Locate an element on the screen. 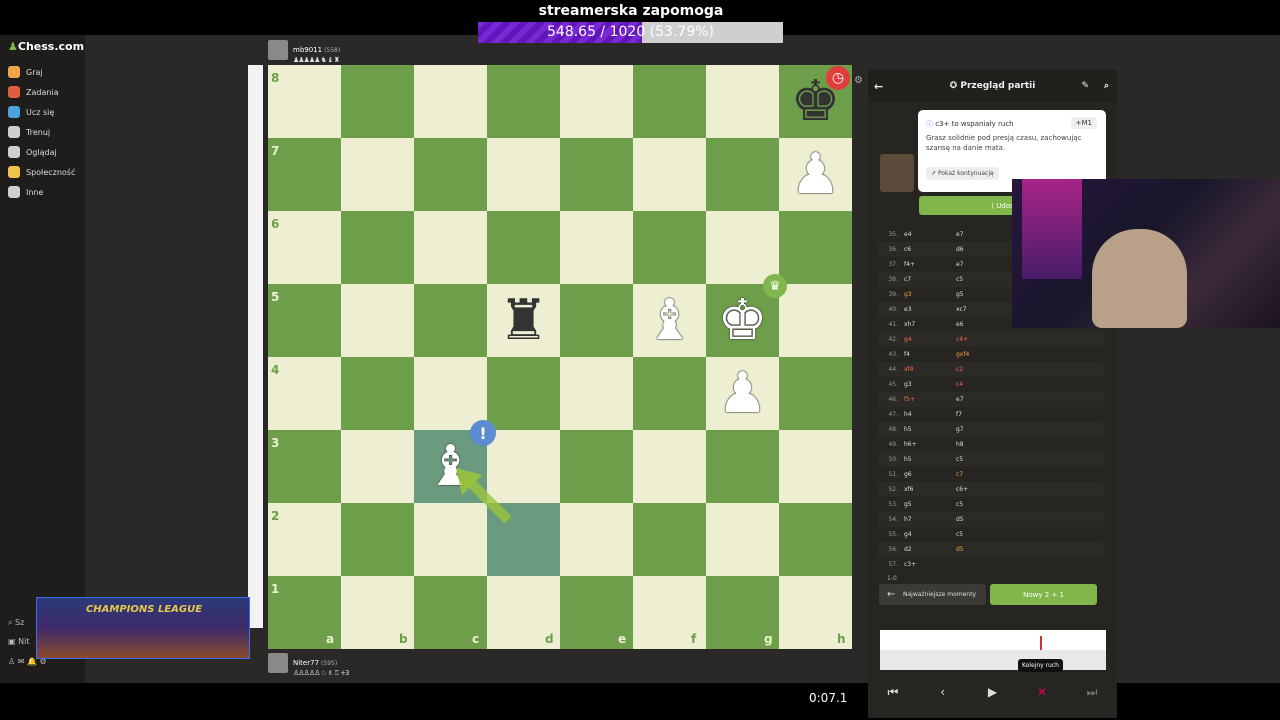  move-row: 55. g4 c5 is located at coordinates (990, 534).